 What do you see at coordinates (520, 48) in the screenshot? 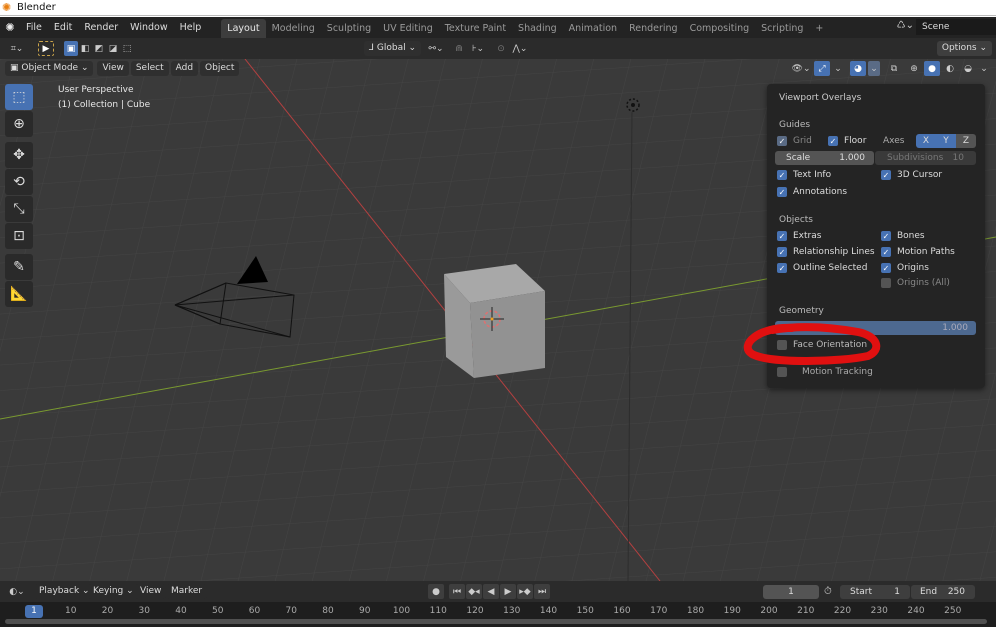
I see `falloff-icon: ⋀⌄` at bounding box center [520, 48].